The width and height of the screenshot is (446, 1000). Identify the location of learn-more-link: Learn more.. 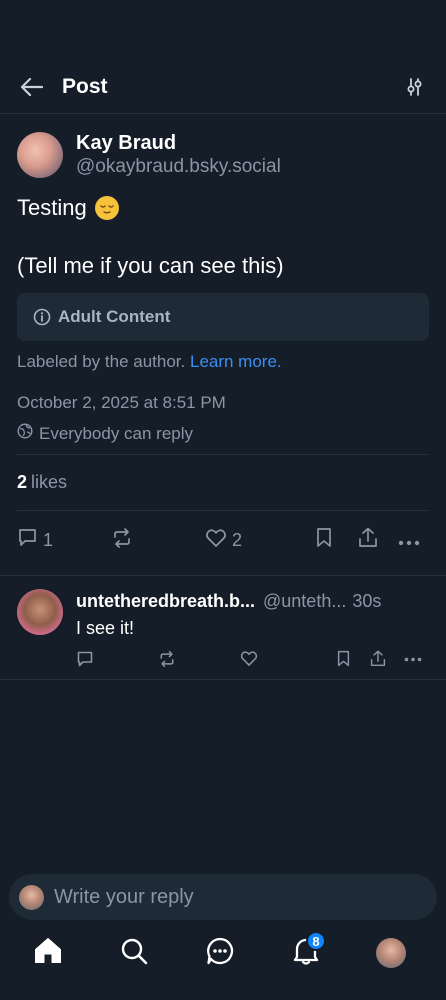
(236, 361).